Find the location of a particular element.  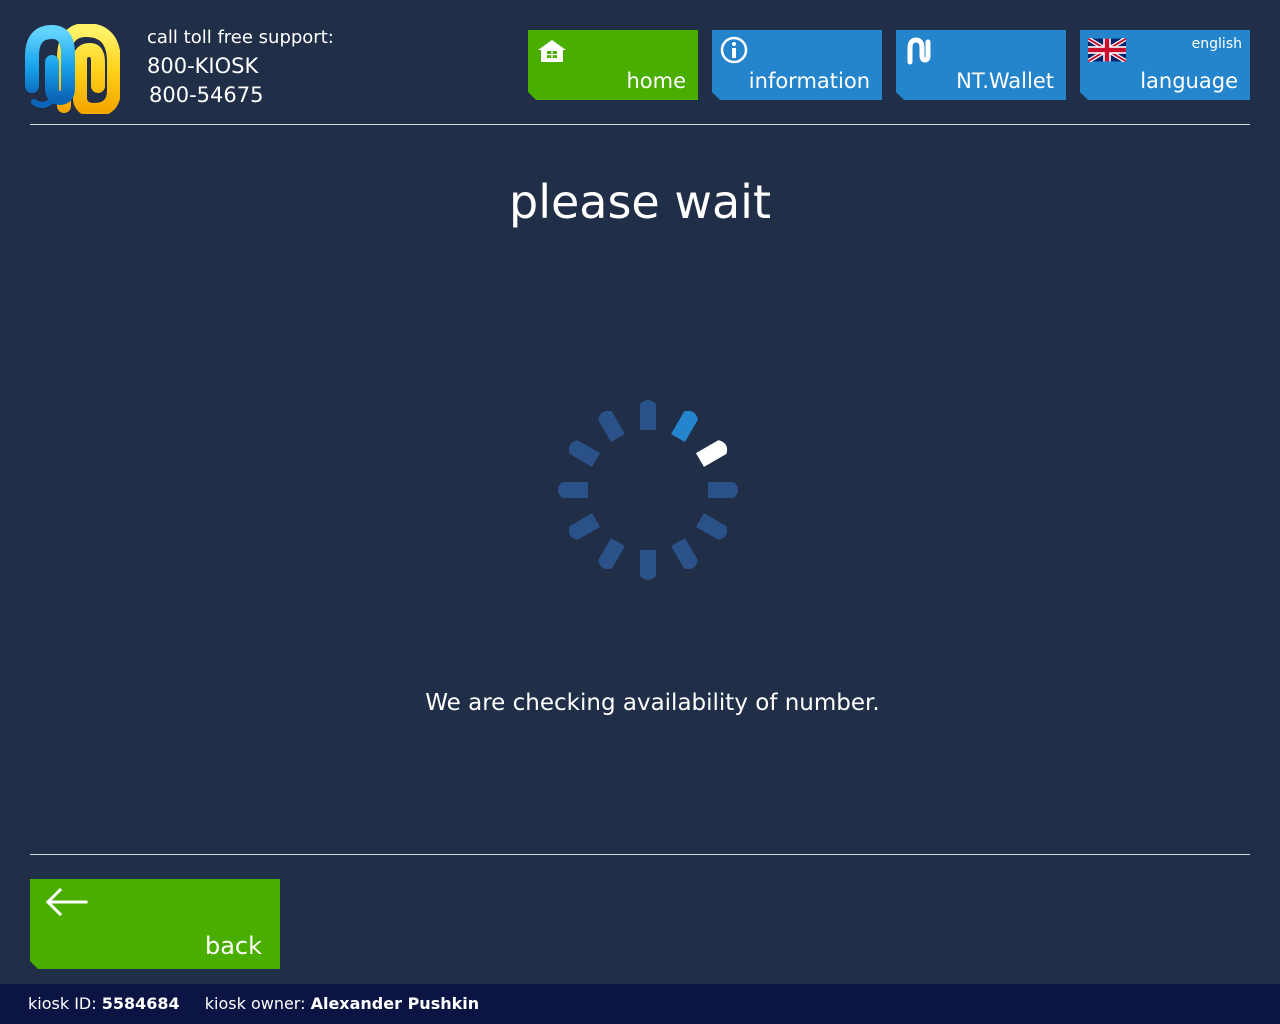

footer-divider is located at coordinates (640, 854).